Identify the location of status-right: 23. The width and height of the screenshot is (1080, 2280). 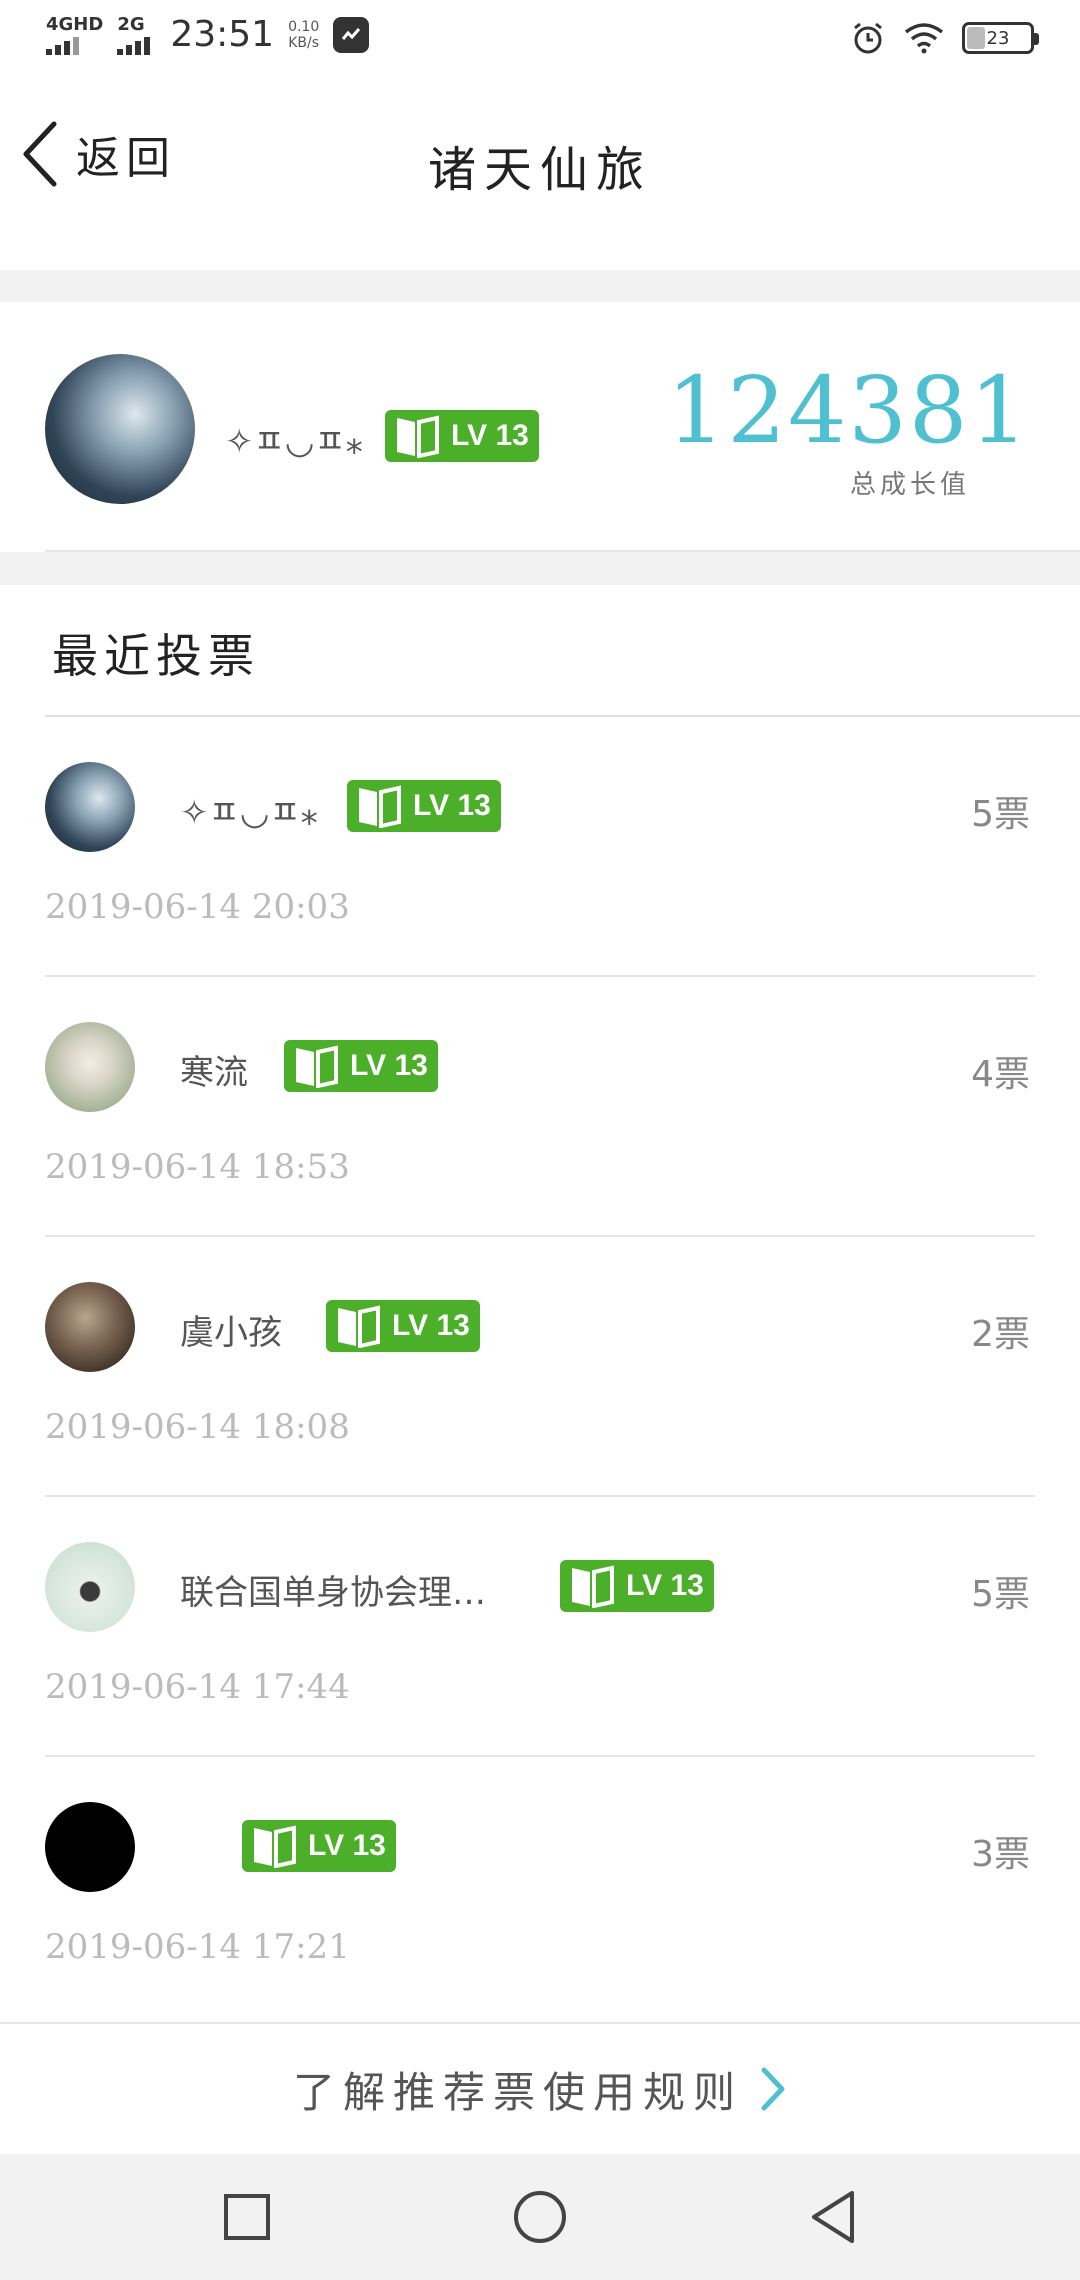
(944, 38).